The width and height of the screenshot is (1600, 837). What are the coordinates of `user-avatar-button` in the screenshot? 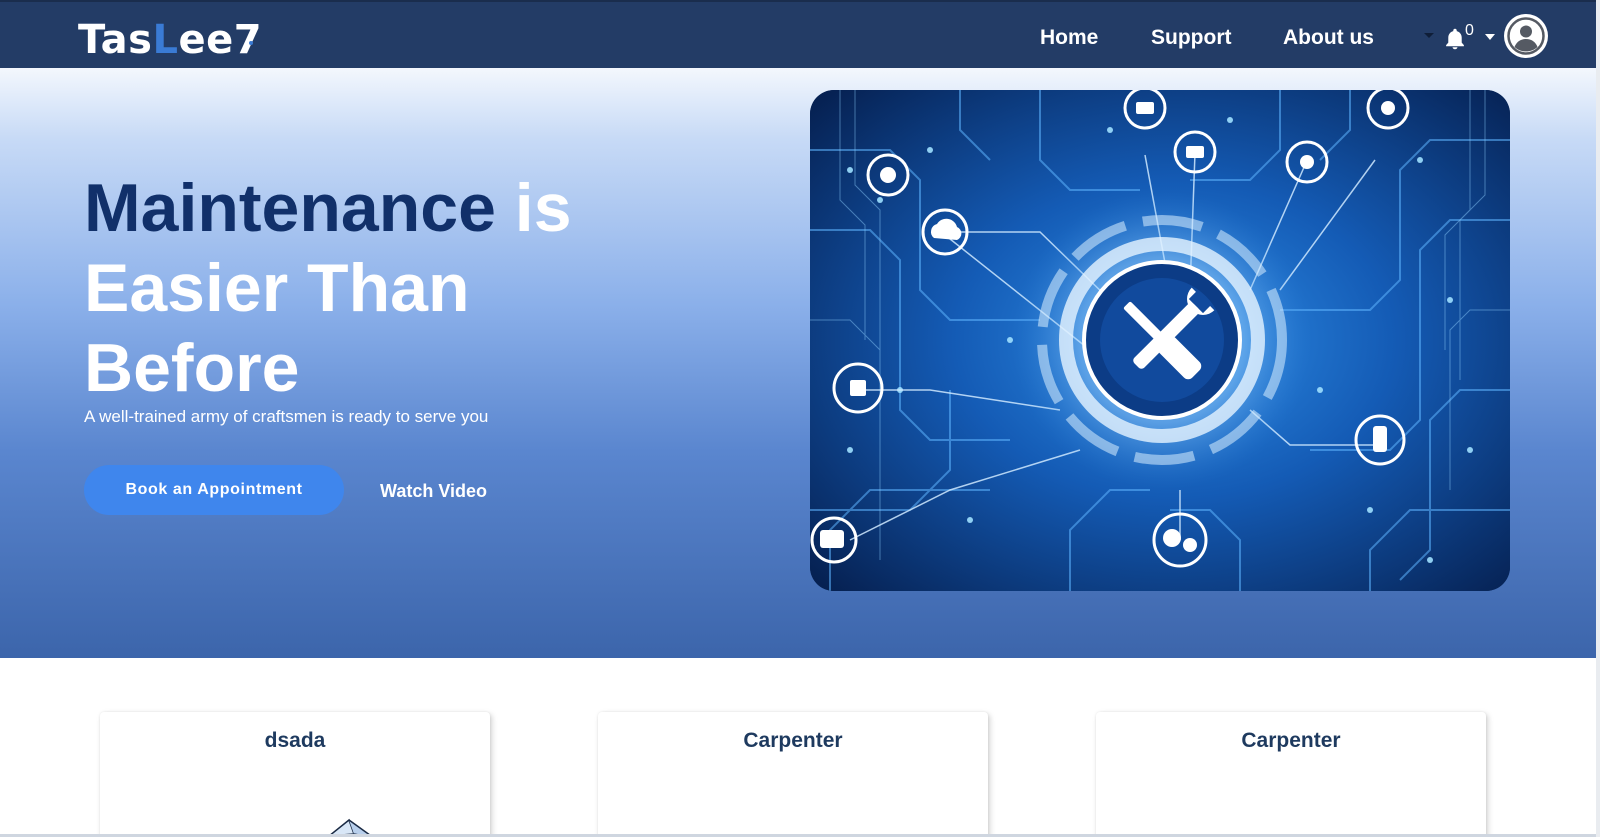 It's located at (1526, 36).